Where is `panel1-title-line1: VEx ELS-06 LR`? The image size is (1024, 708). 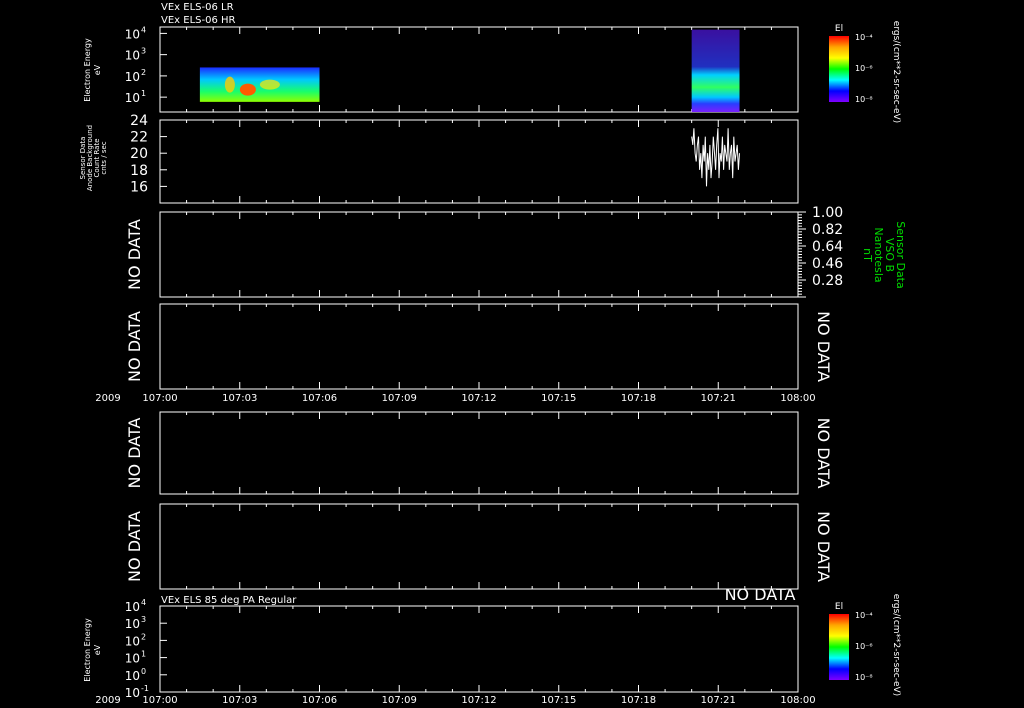
panel1-title-line1: VEx ELS-06 LR is located at coordinates (197, 7).